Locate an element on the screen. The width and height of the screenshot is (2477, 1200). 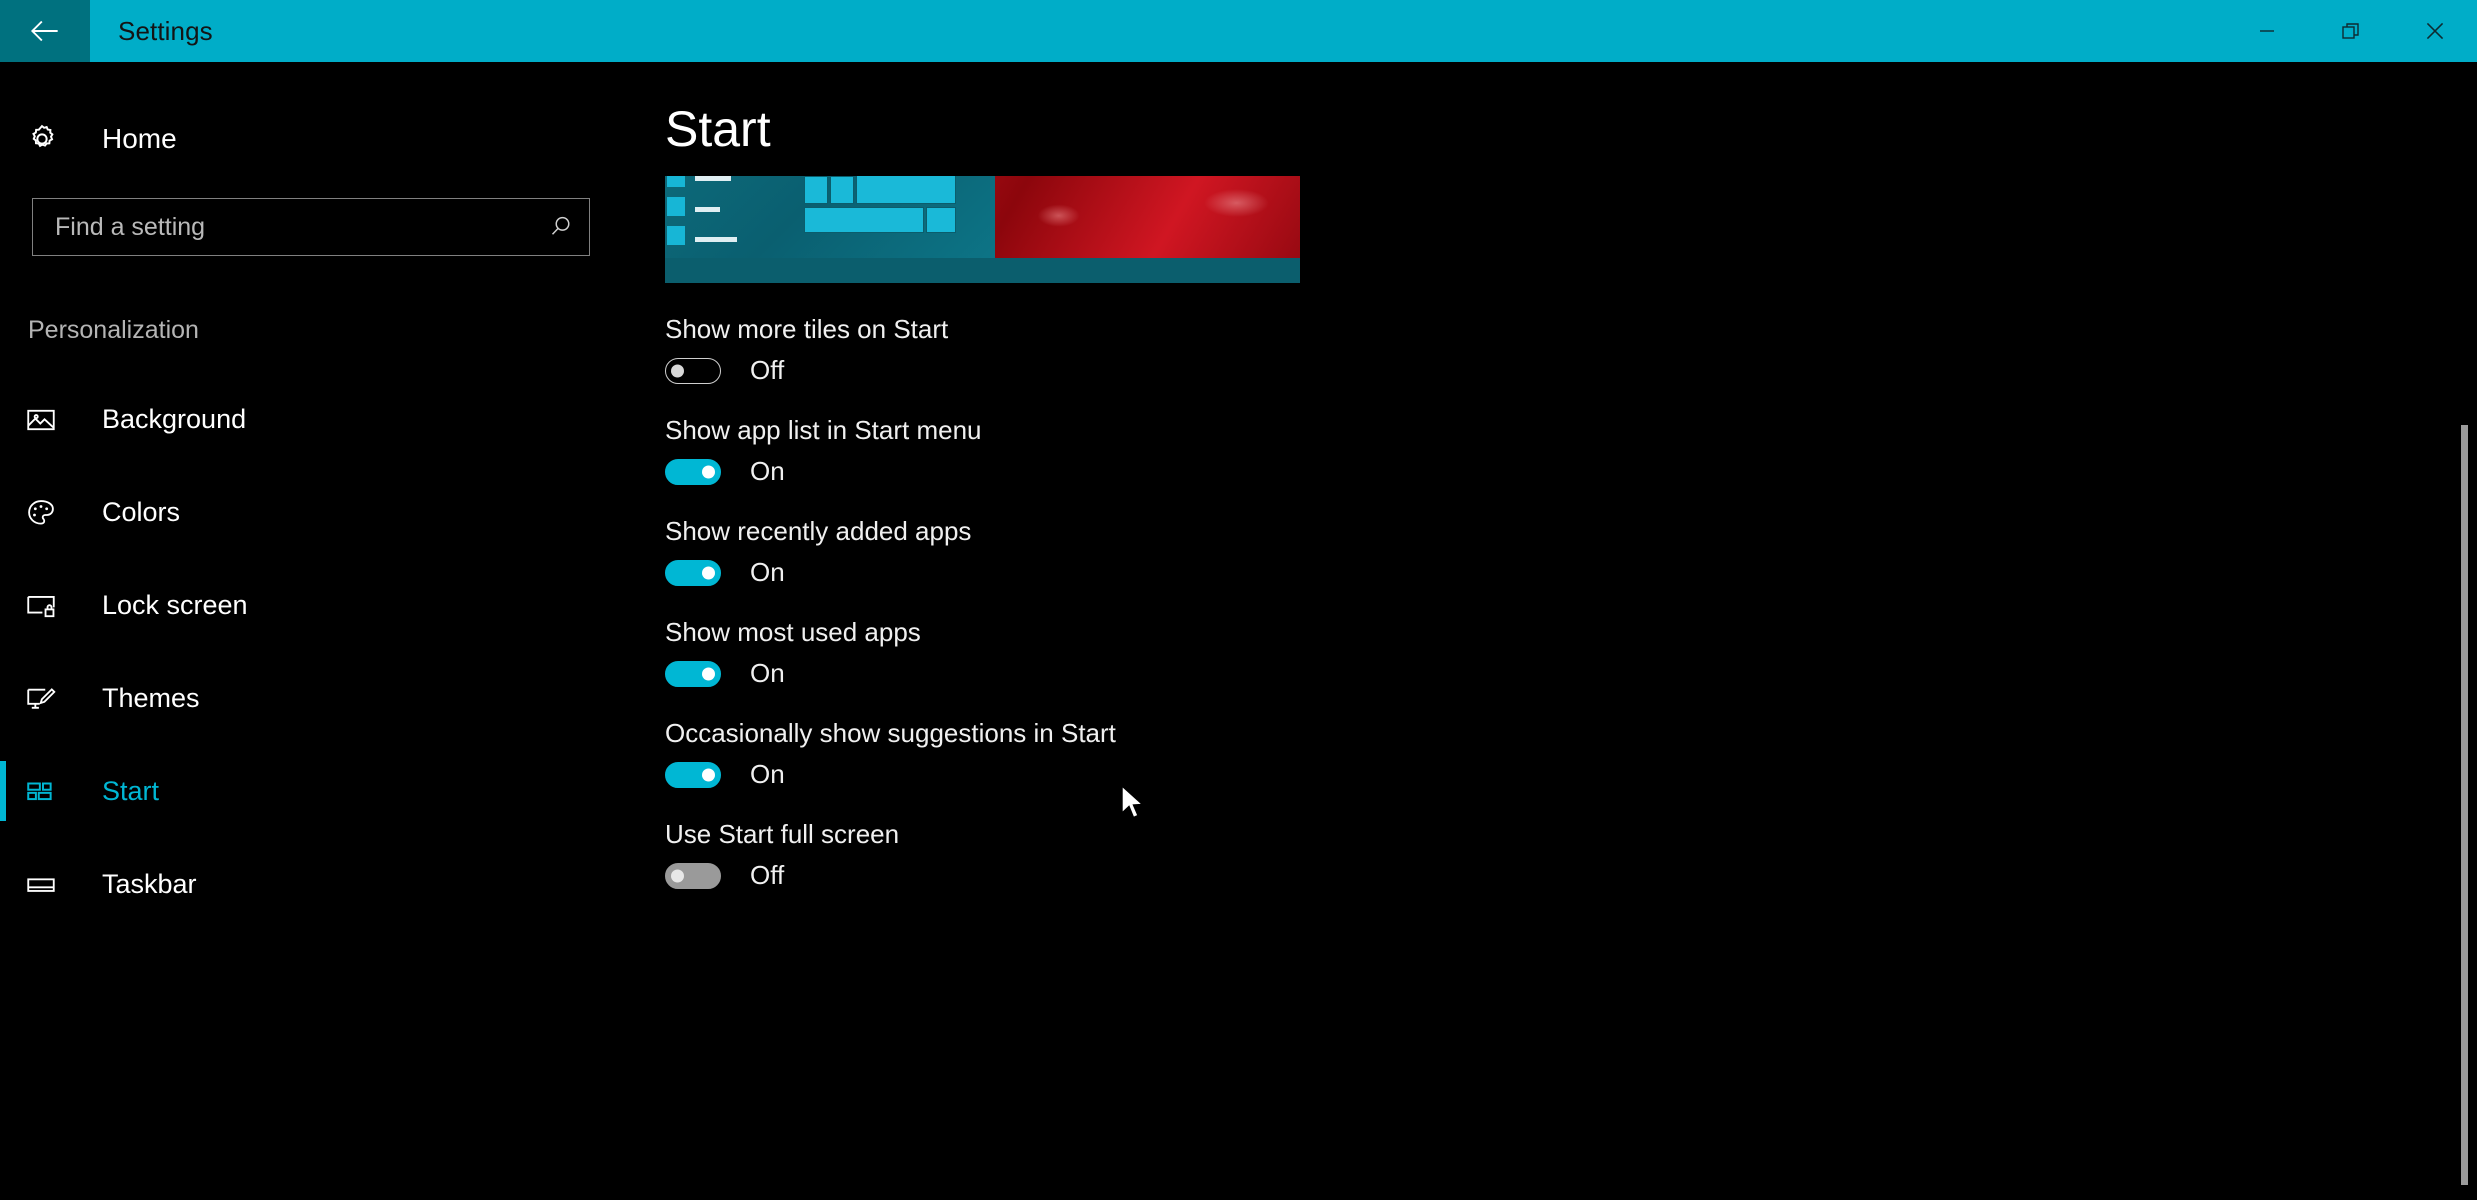
setting-show-recently-added-apps: Show recently added apps On is located at coordinates (1165, 552).